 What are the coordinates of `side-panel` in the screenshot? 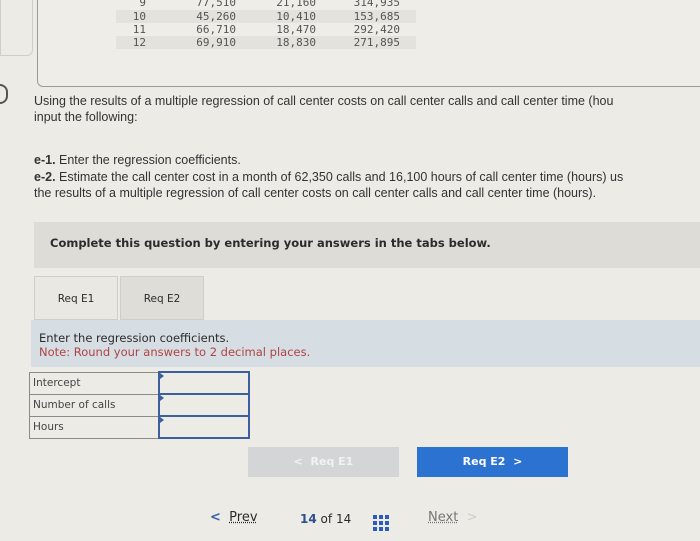 It's located at (16, 28).